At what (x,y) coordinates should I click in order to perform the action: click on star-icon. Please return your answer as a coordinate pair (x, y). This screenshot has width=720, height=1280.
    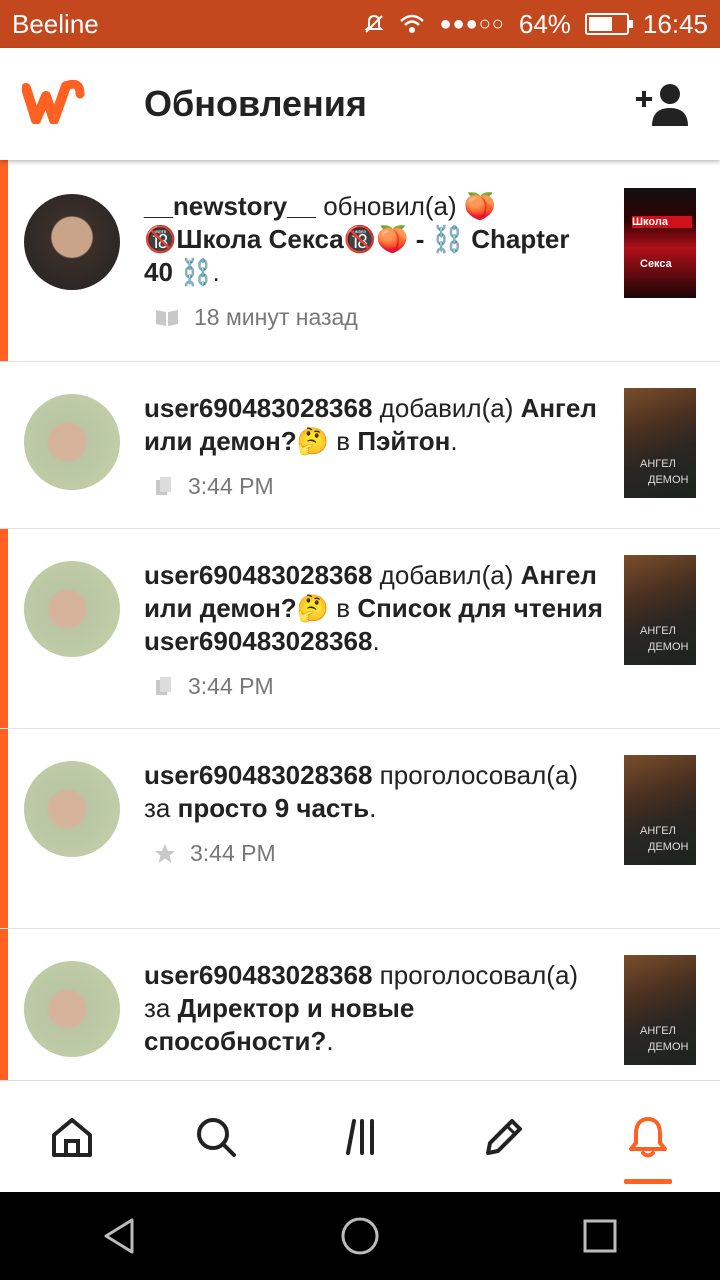
    Looking at the image, I should click on (165, 853).